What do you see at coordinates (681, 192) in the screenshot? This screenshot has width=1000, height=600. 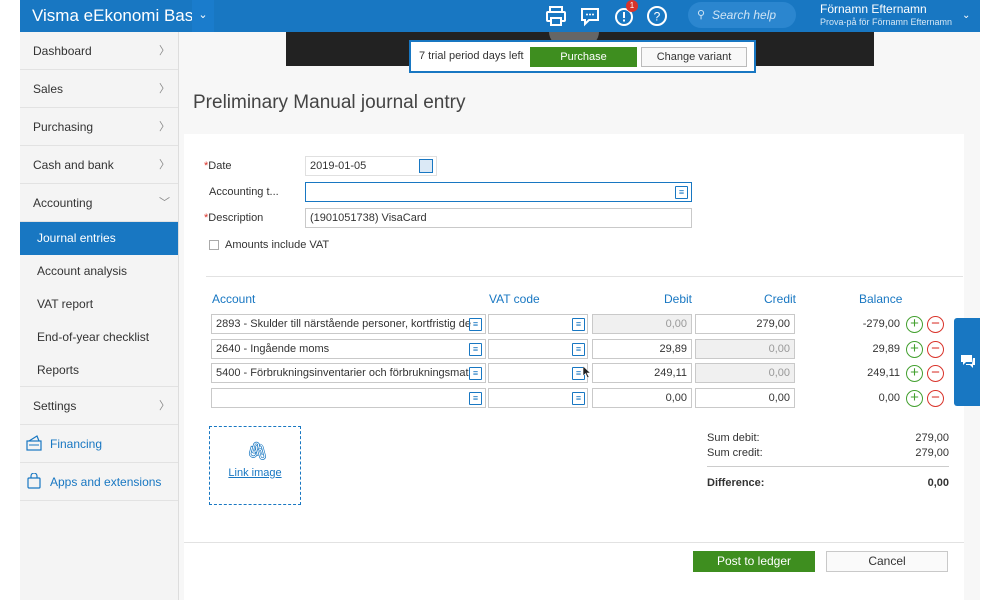 I see `lookup-icon: ≡` at bounding box center [681, 192].